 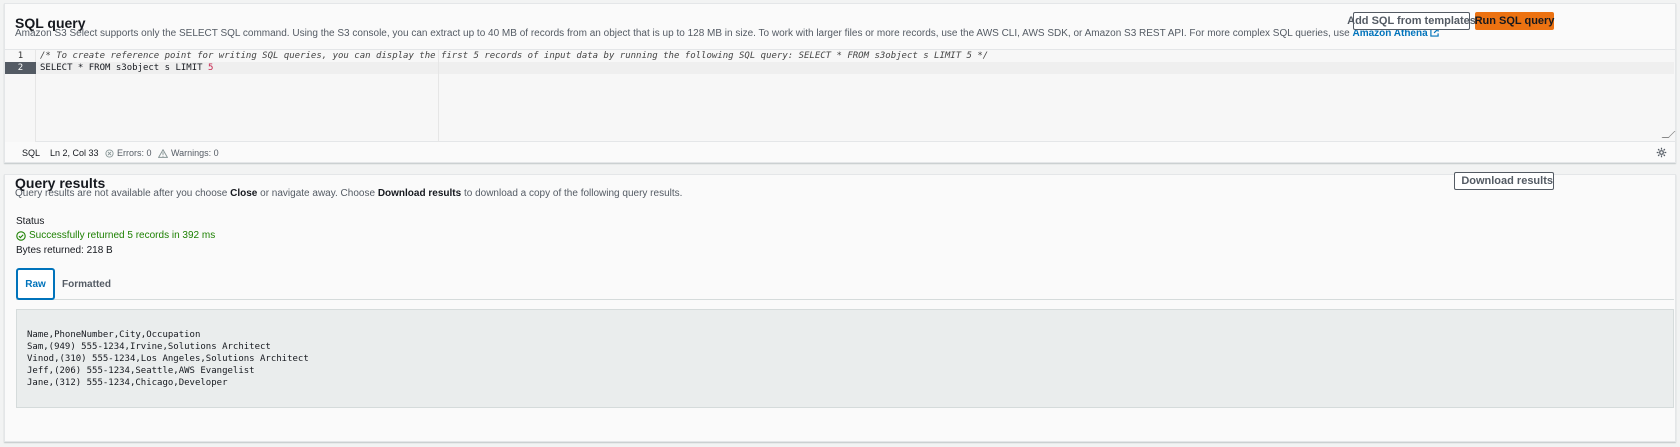 What do you see at coordinates (109, 153) in the screenshot?
I see `error-circle-icon` at bounding box center [109, 153].